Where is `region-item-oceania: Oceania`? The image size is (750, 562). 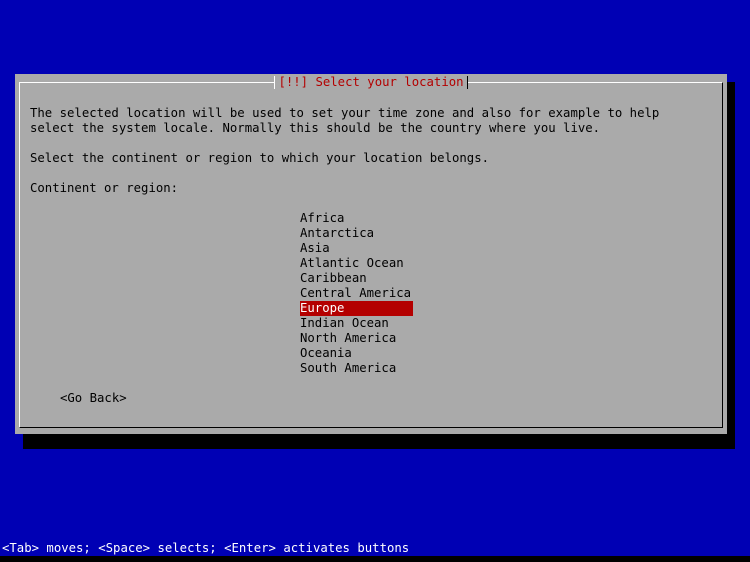
region-item-oceania: Oceania is located at coordinates (356, 353).